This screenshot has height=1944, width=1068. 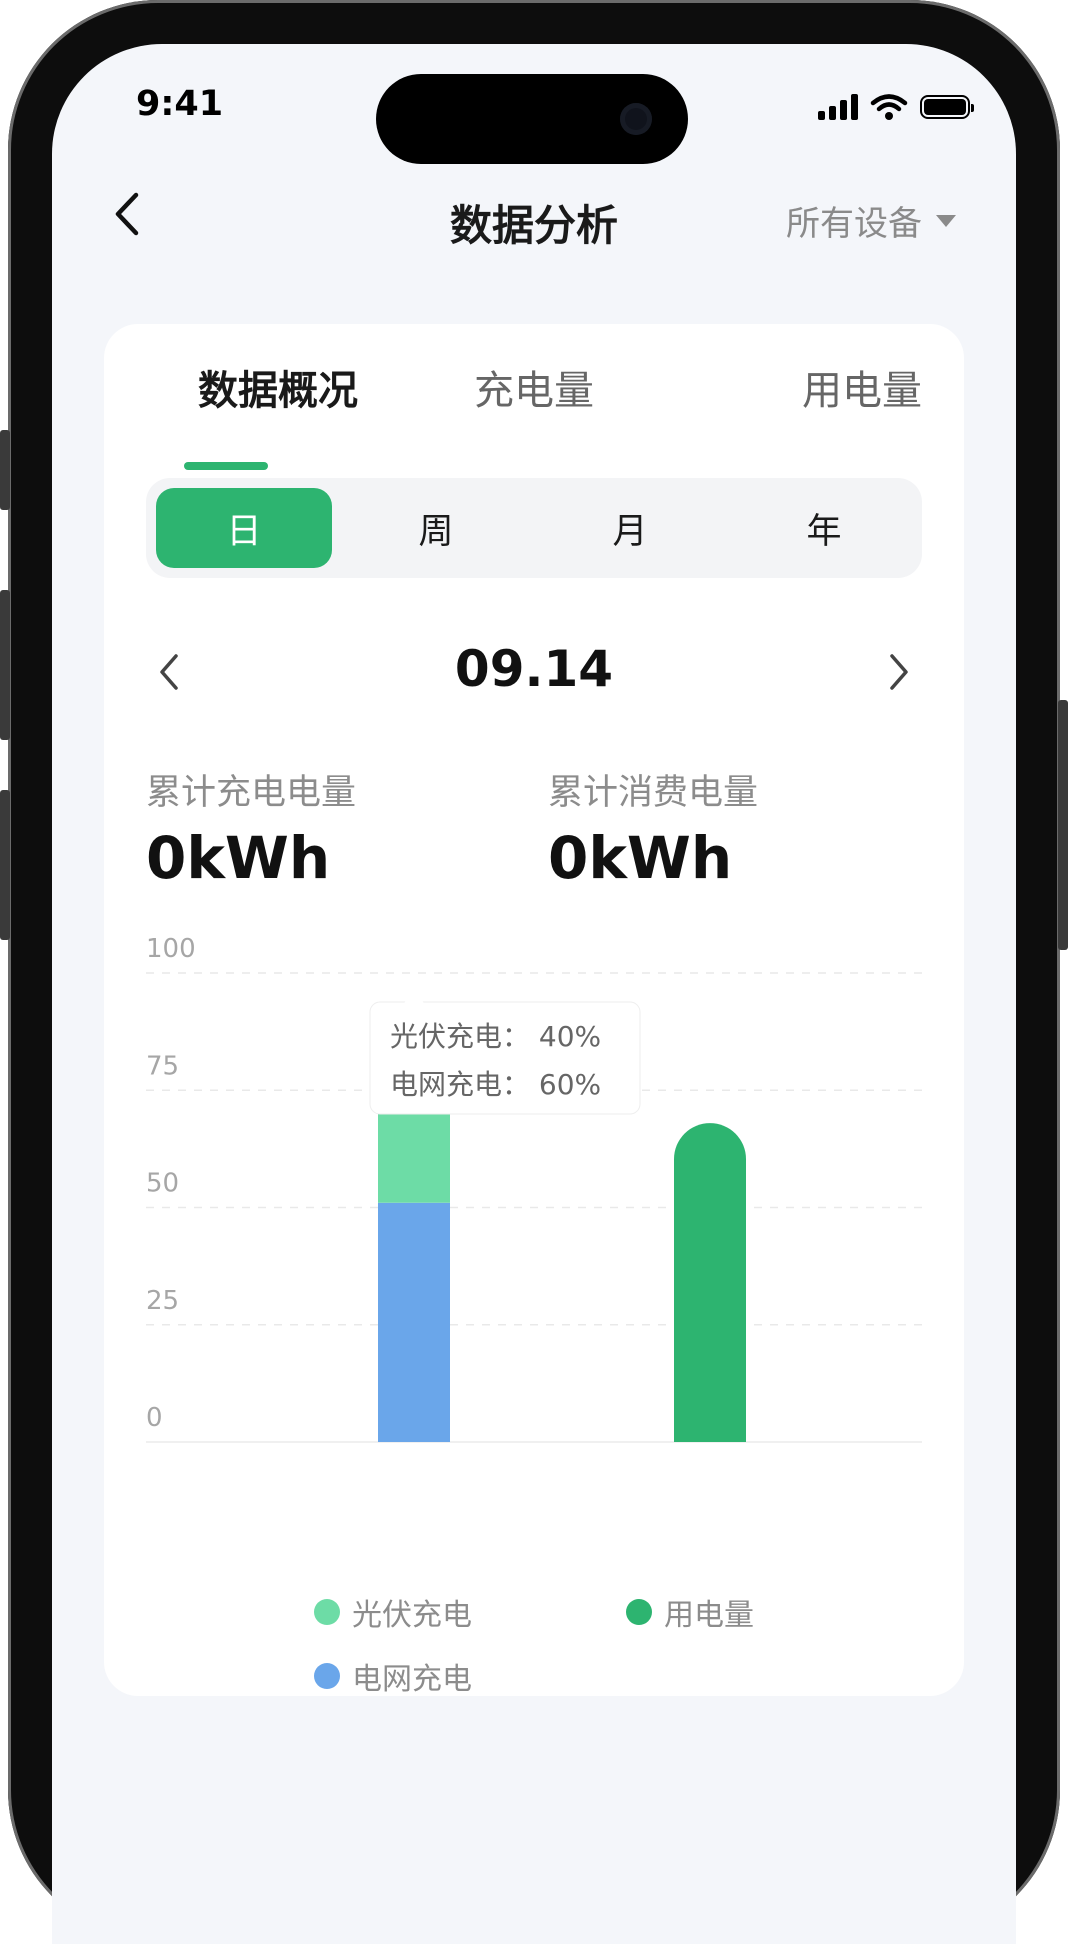 I want to click on legend-item-usage: 用电量, so click(x=690, y=1612).